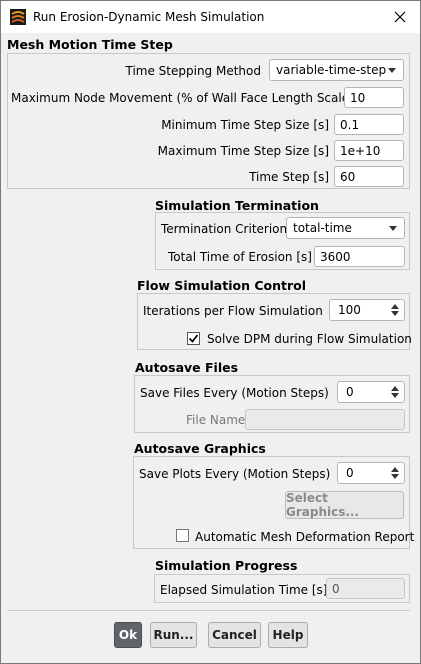 The height and width of the screenshot is (664, 421). What do you see at coordinates (234, 393) in the screenshot?
I see `save-files-every-label: Save Files Every (Motion Steps)` at bounding box center [234, 393].